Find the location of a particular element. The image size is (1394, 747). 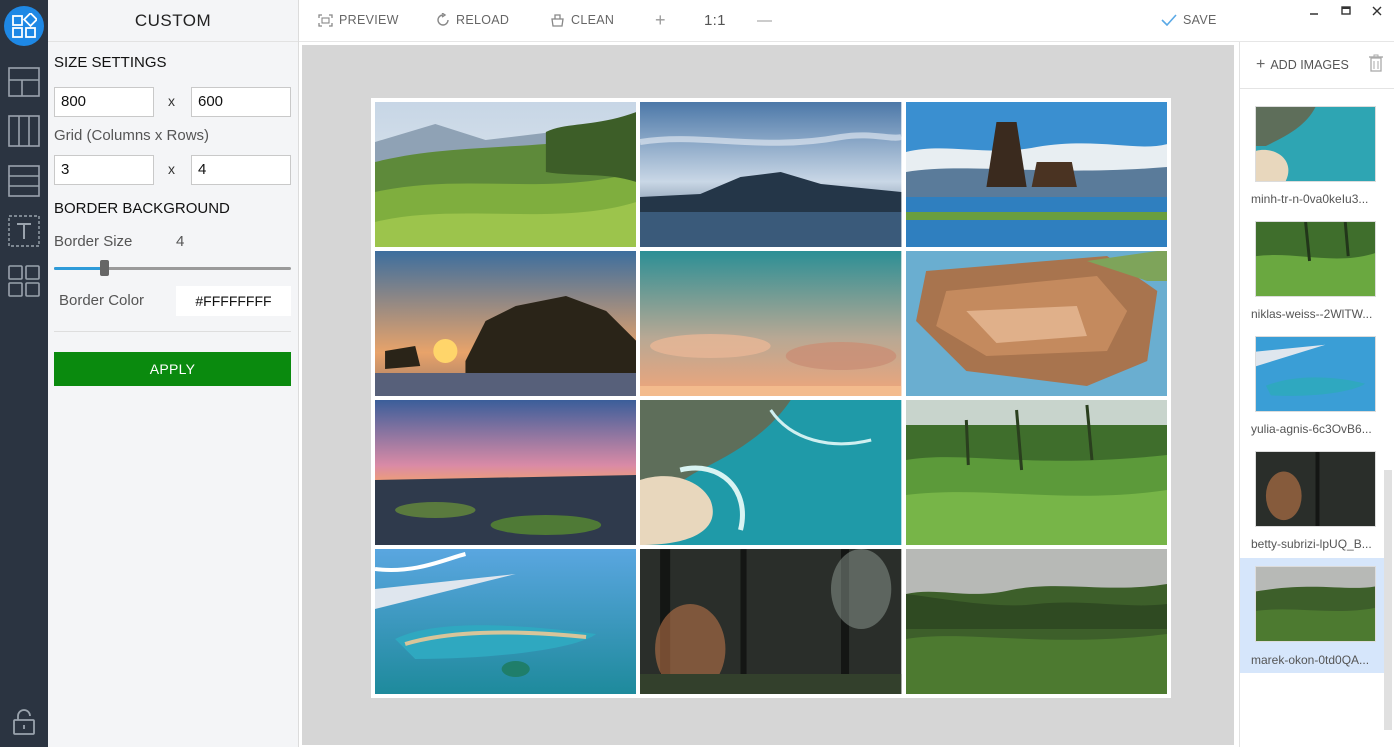

grid-label: Grid (Columns x Rows) is located at coordinates (132, 135).